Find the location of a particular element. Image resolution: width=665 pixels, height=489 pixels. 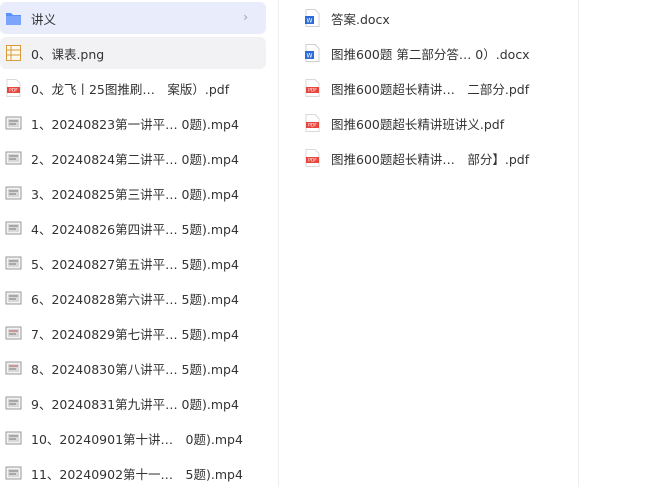

file-name: 10、20240901第十讲… 0题).mp4 is located at coordinates (137, 439).